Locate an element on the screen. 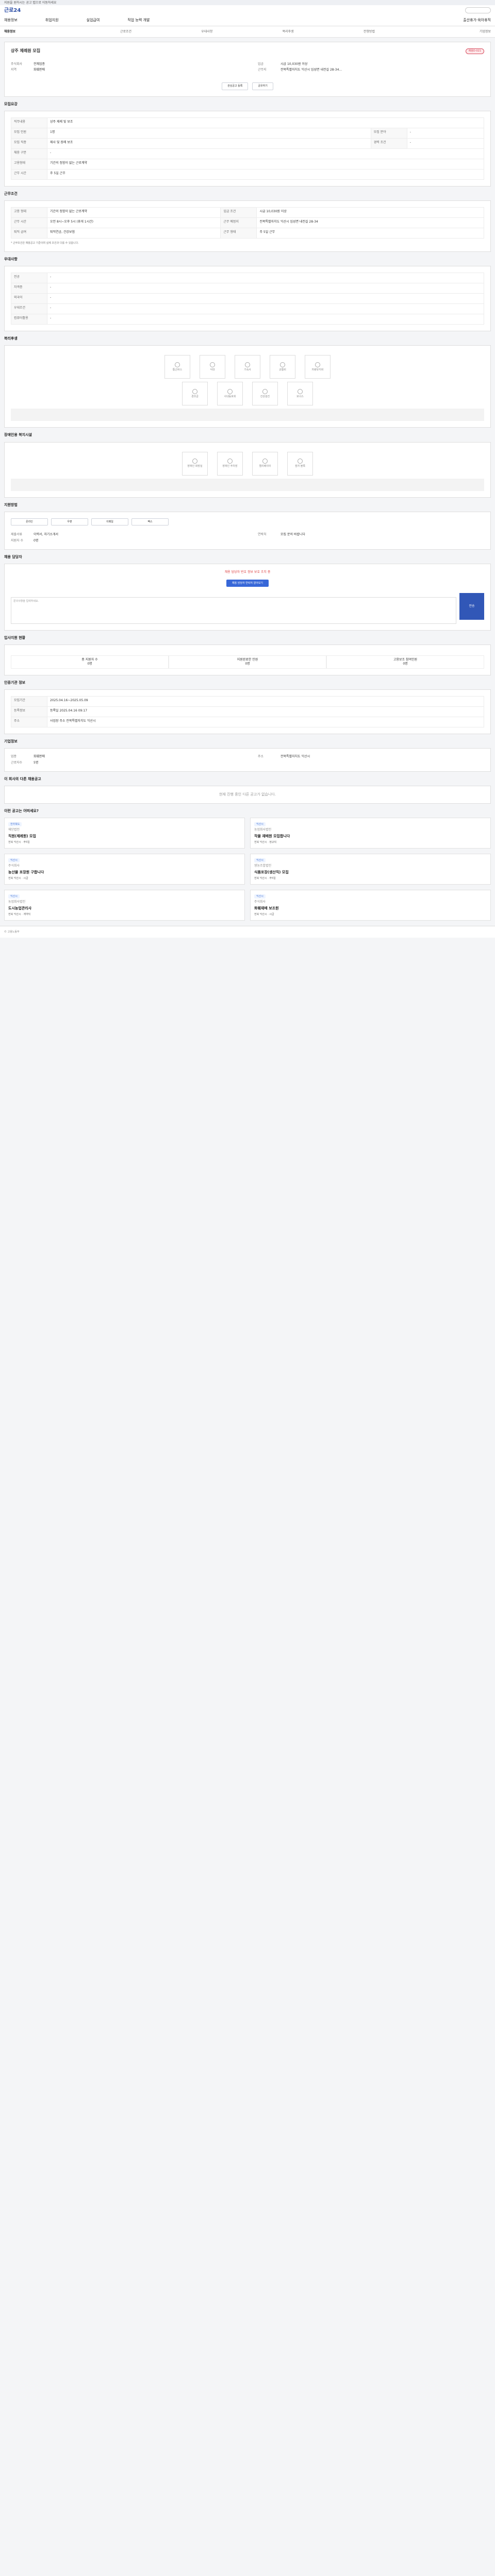  contact-heading: 채용 담당자 is located at coordinates (13, 556).